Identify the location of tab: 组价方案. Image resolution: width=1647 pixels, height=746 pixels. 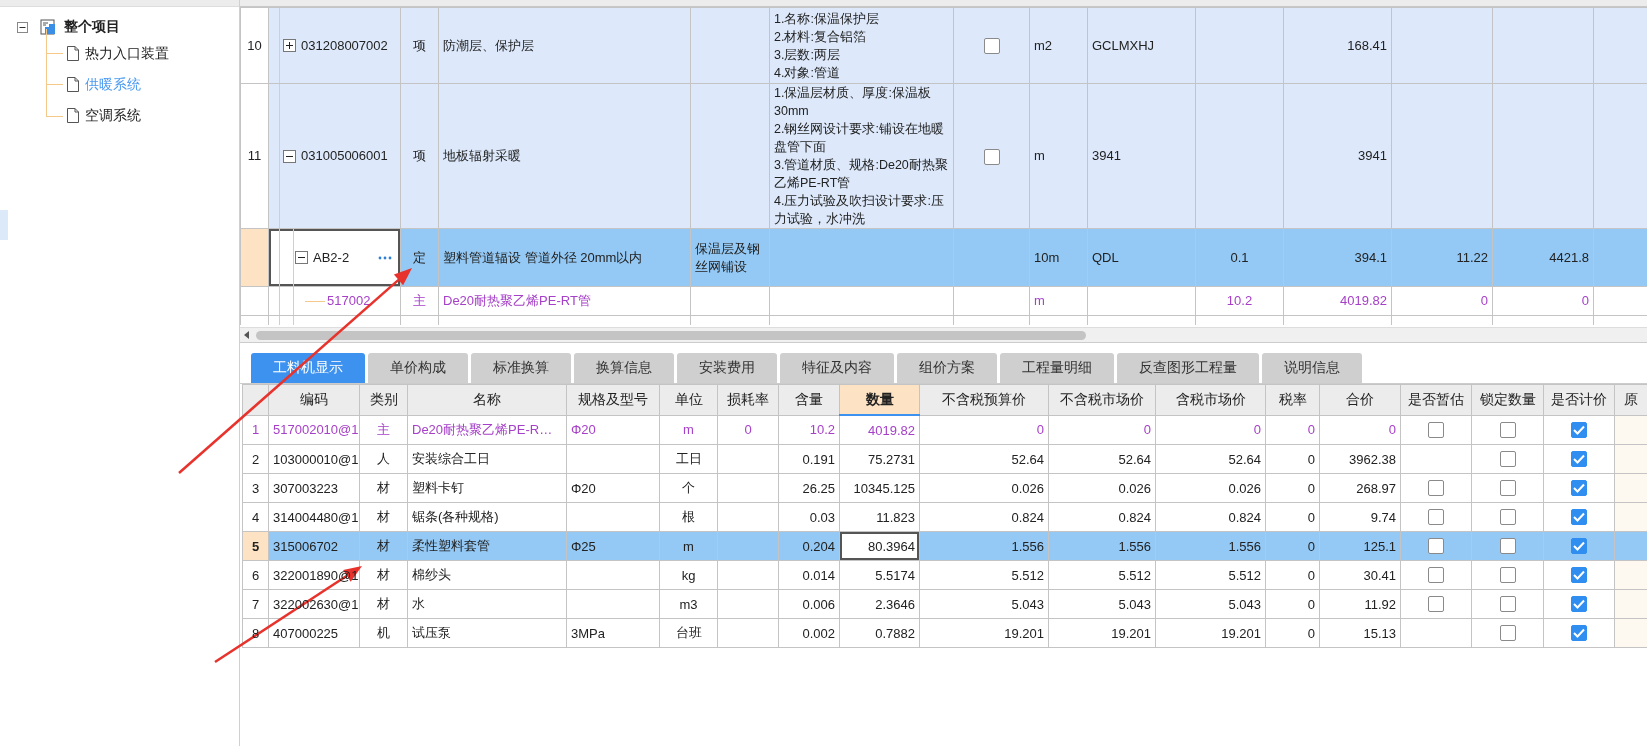
(947, 368).